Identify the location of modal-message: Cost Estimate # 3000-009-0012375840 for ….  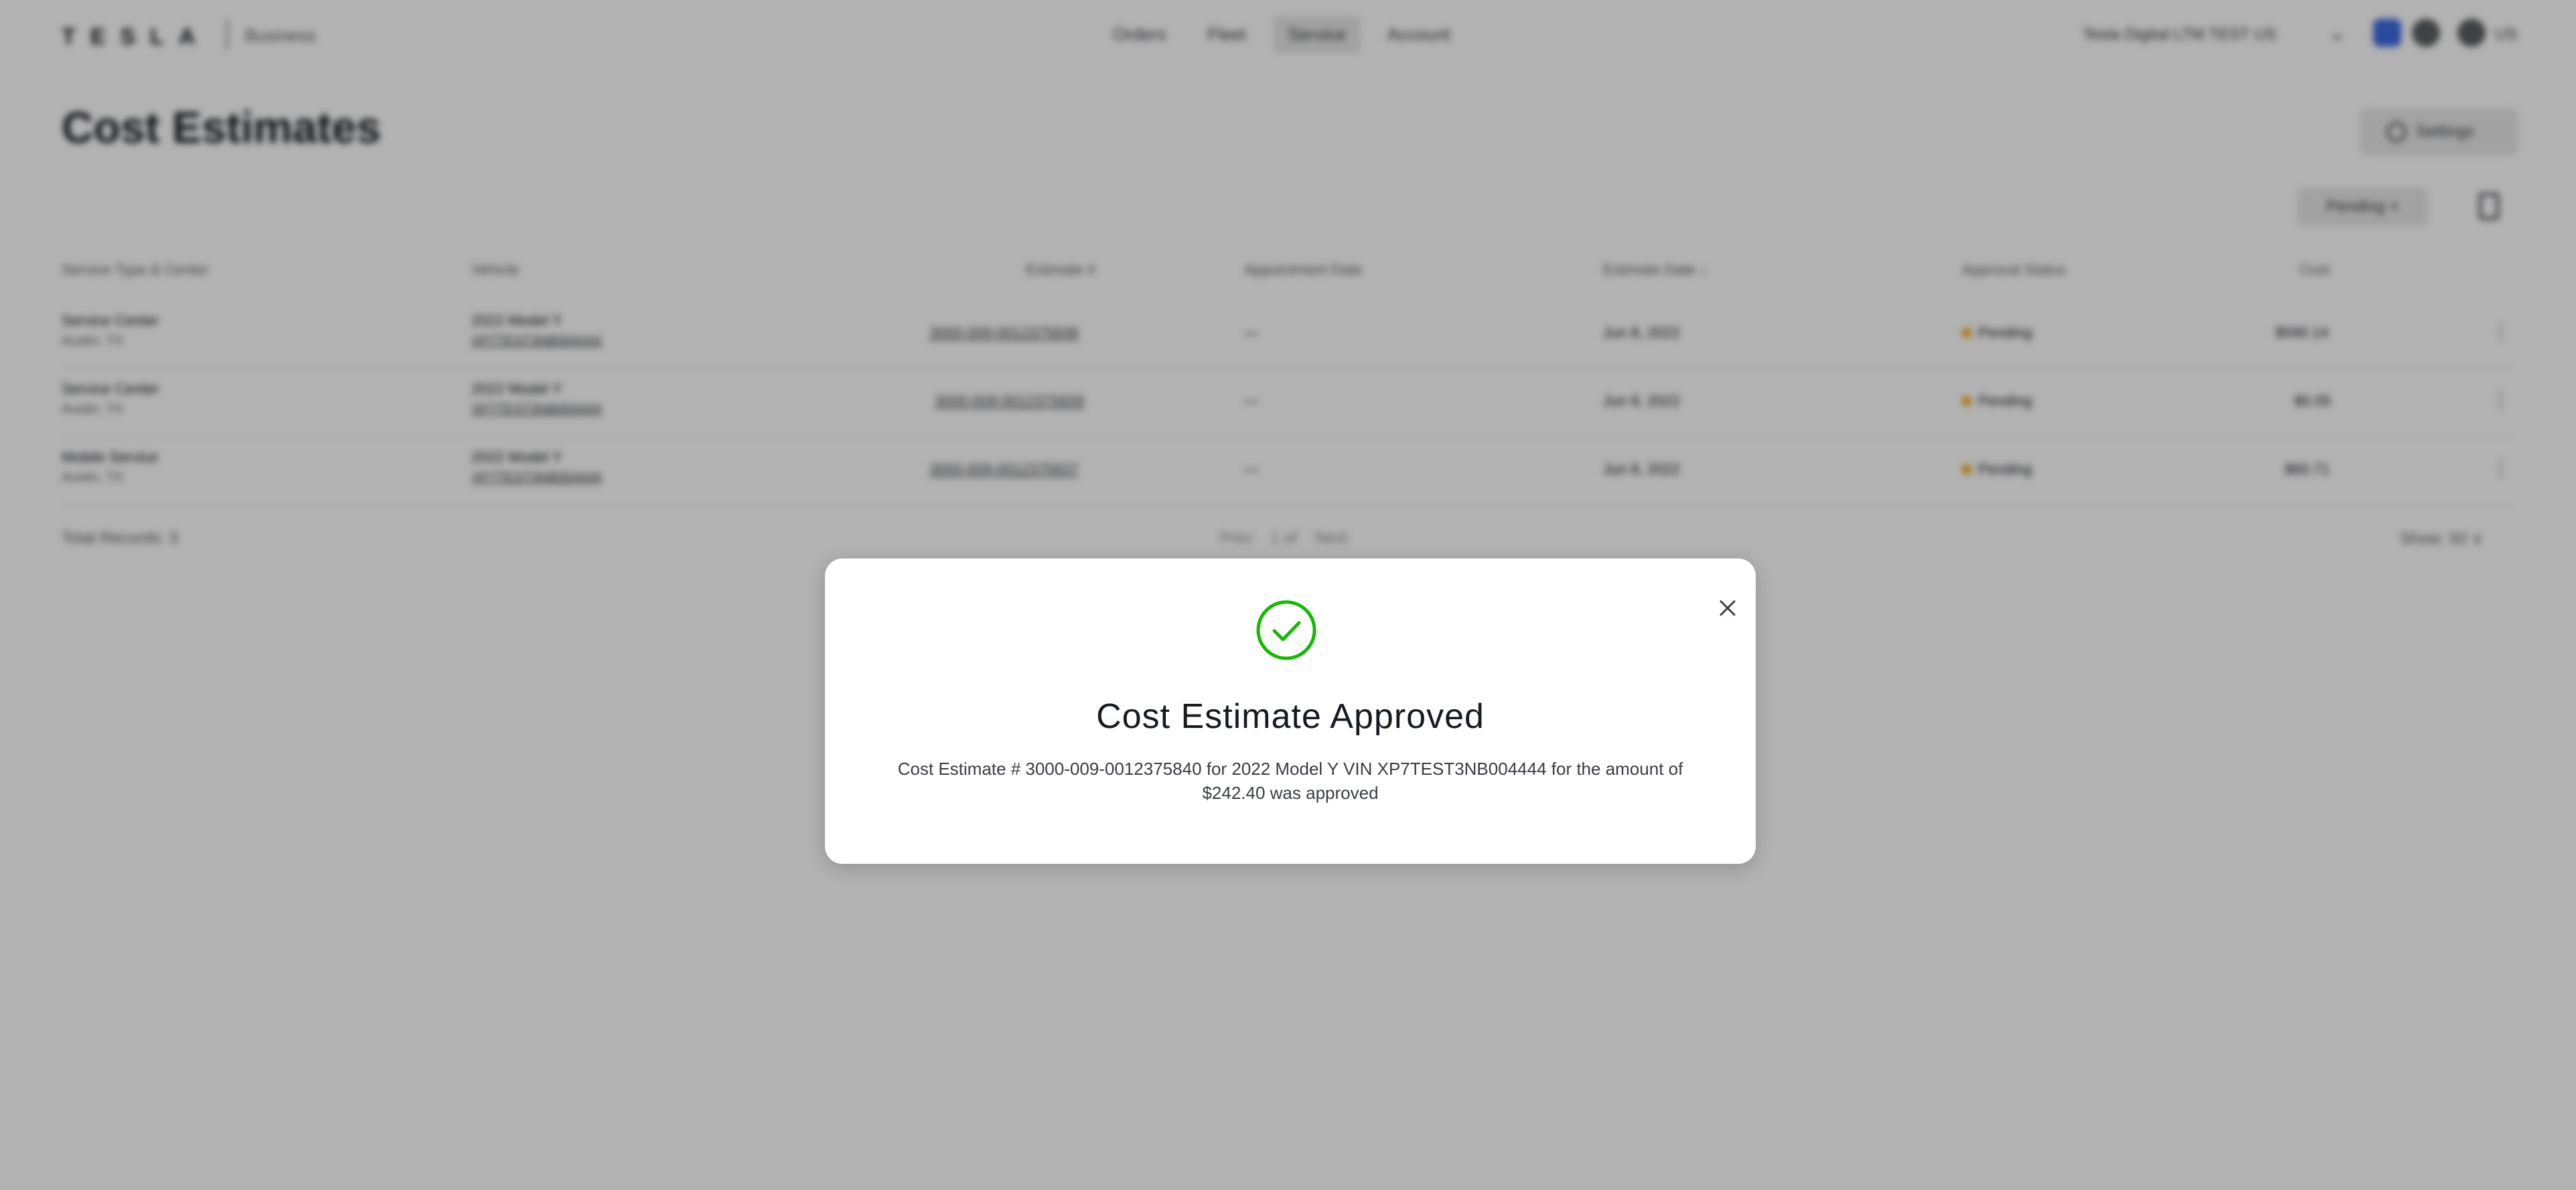
(1290, 781).